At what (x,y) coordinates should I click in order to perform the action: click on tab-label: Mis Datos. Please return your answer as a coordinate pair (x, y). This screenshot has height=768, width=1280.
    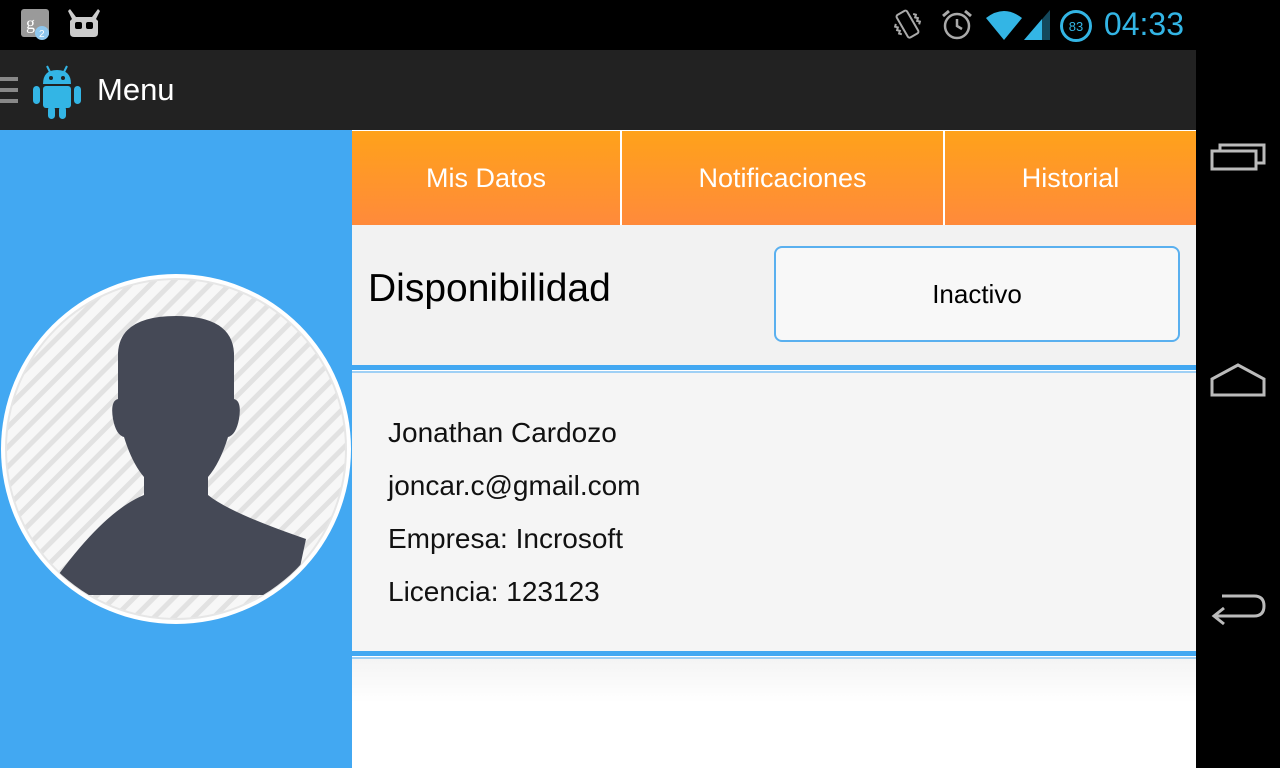
    Looking at the image, I should click on (486, 177).